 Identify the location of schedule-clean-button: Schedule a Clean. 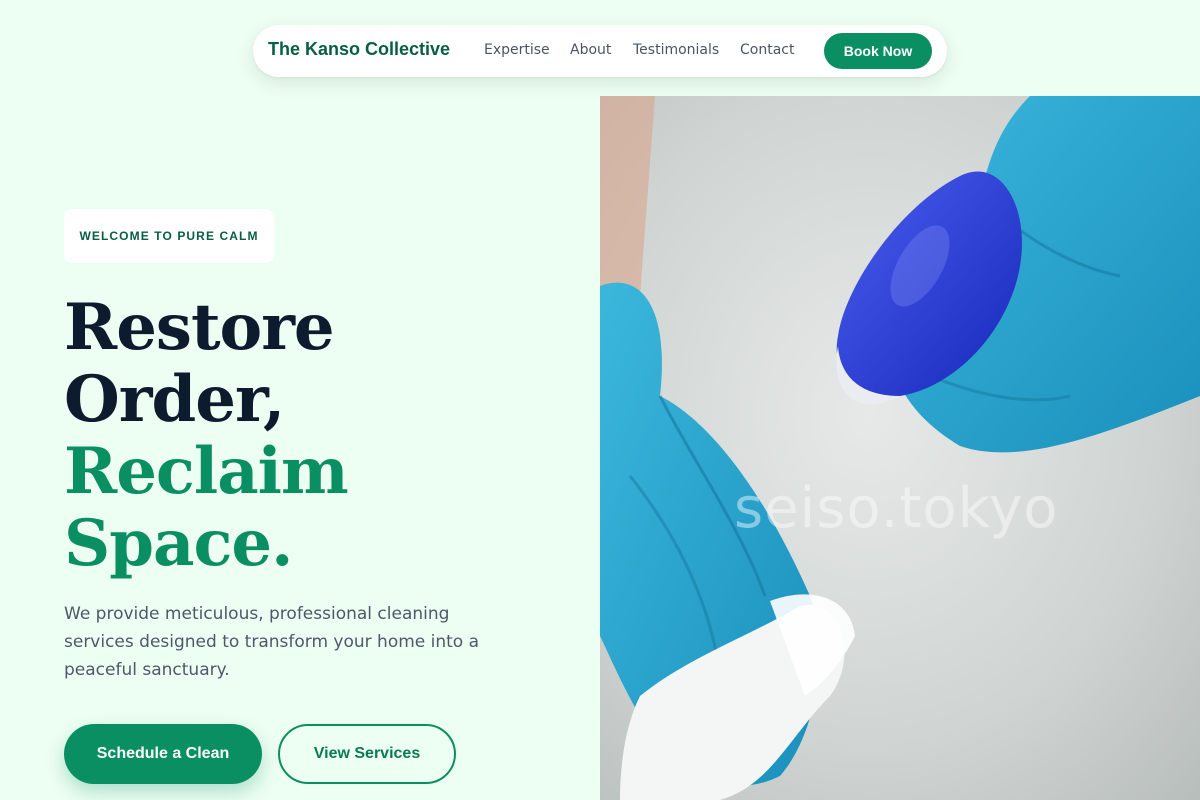
(163, 754).